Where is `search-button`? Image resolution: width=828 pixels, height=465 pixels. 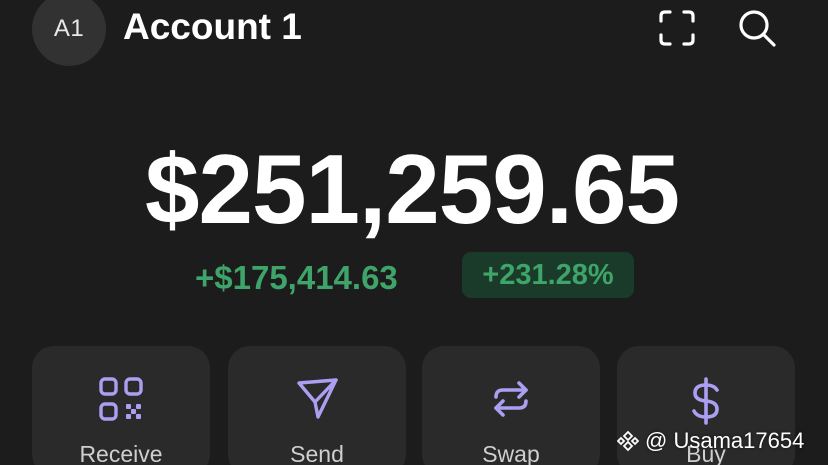
search-button is located at coordinates (757, 28).